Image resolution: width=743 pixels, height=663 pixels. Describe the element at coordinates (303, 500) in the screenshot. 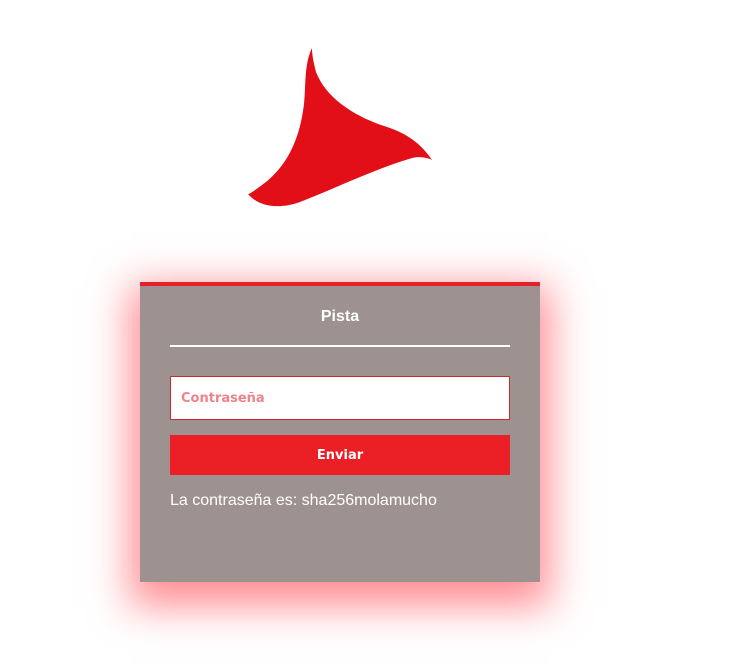

I see `password-hint-text: La contraseña es: sha256molamucho` at that location.